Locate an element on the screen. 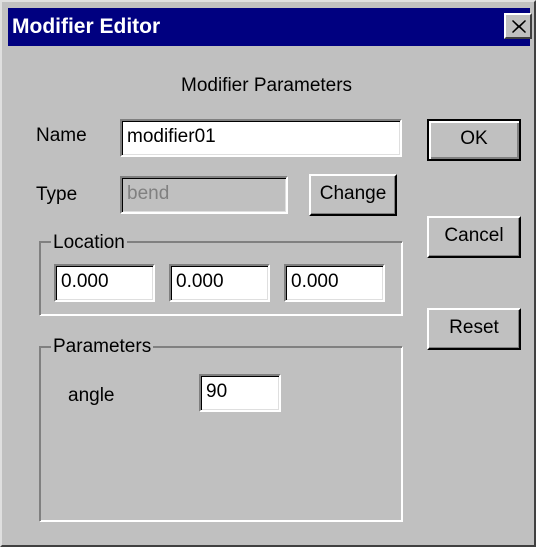 This screenshot has width=536, height=550. parameters-group-label: Parameters is located at coordinates (102, 347).